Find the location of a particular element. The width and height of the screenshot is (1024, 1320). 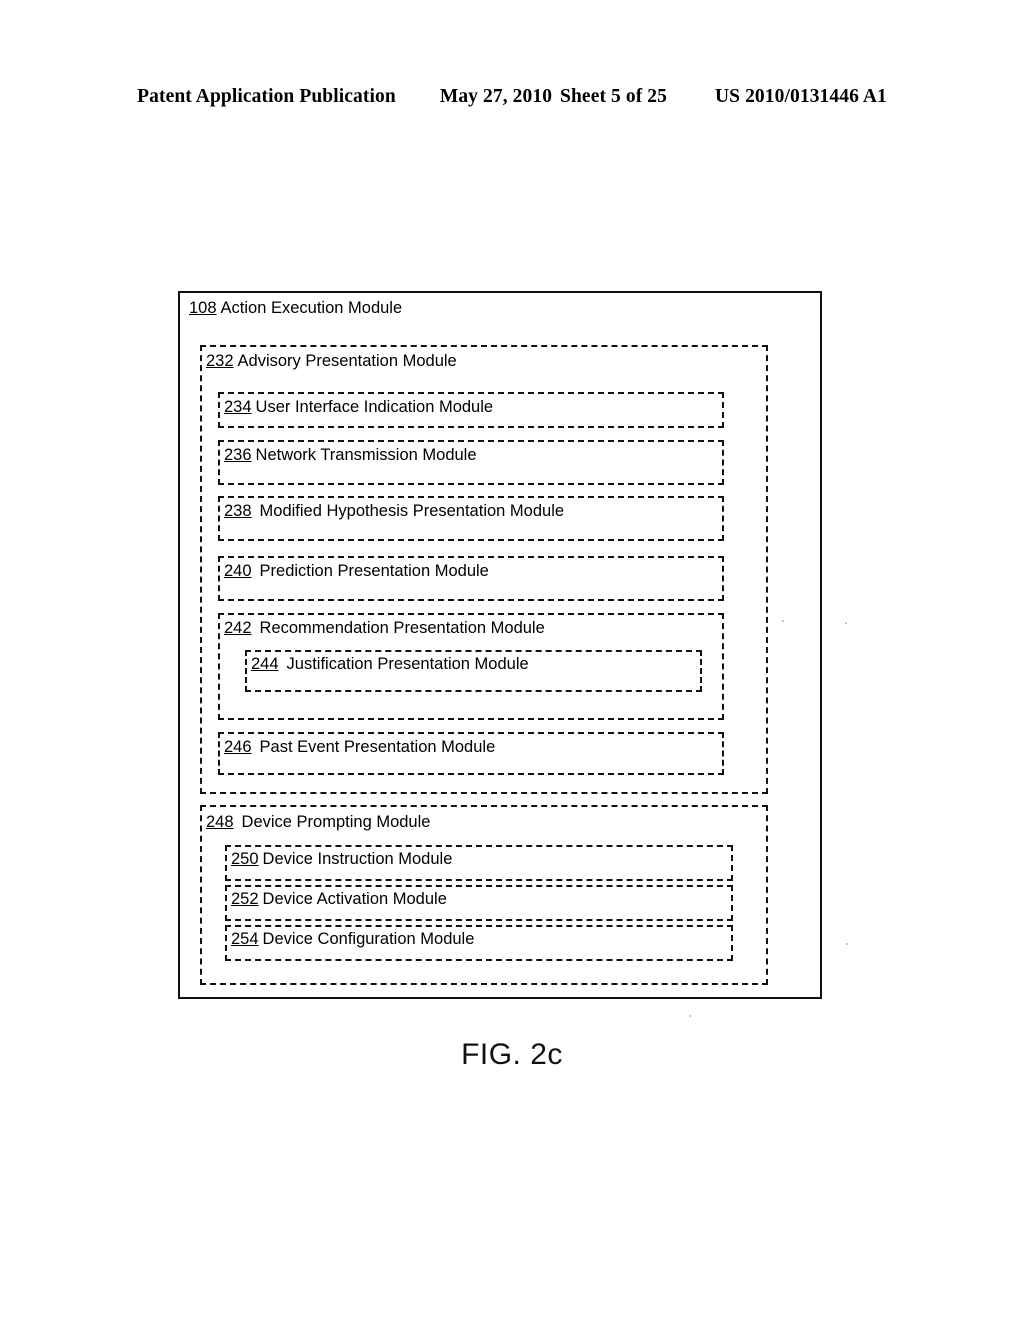

module-label-242: 242 Recommendation Presentation Module is located at coordinates (384, 628).